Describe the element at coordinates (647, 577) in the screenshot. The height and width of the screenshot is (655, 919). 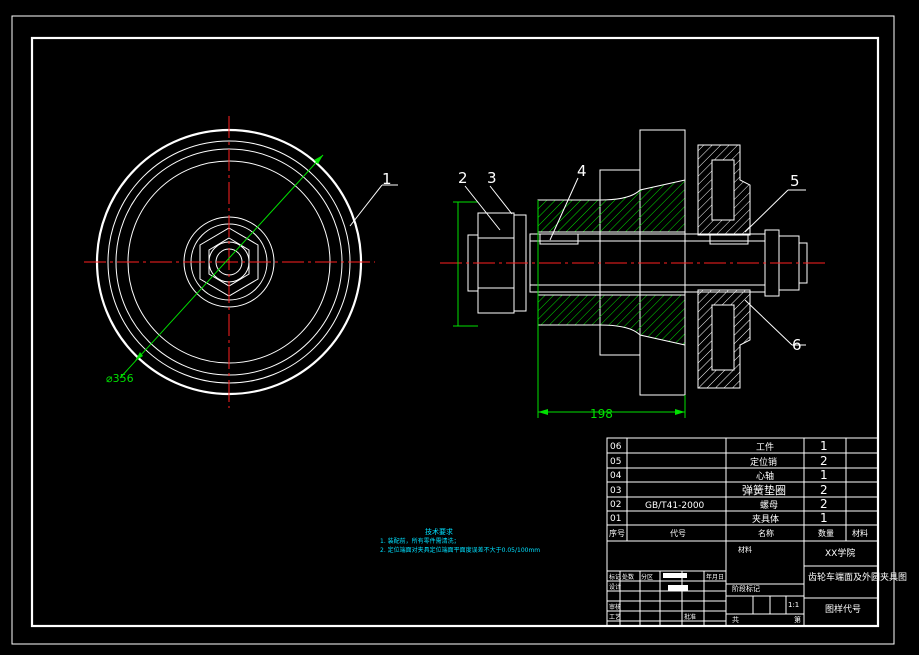
I see `tb-zone: 分区` at that location.